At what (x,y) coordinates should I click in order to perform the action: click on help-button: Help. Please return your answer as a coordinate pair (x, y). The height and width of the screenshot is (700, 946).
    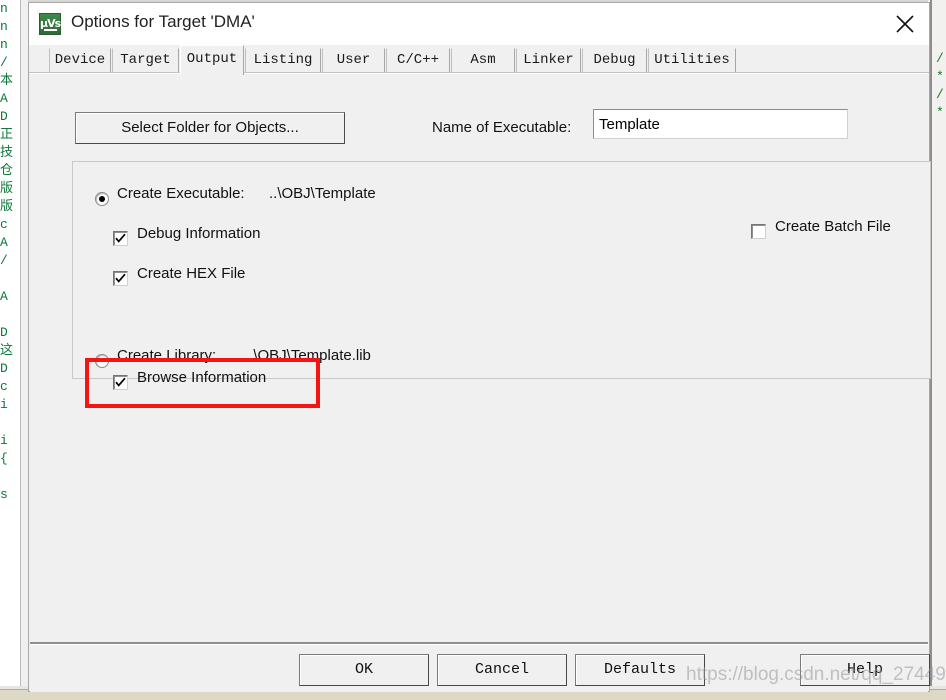
    Looking at the image, I should click on (865, 670).